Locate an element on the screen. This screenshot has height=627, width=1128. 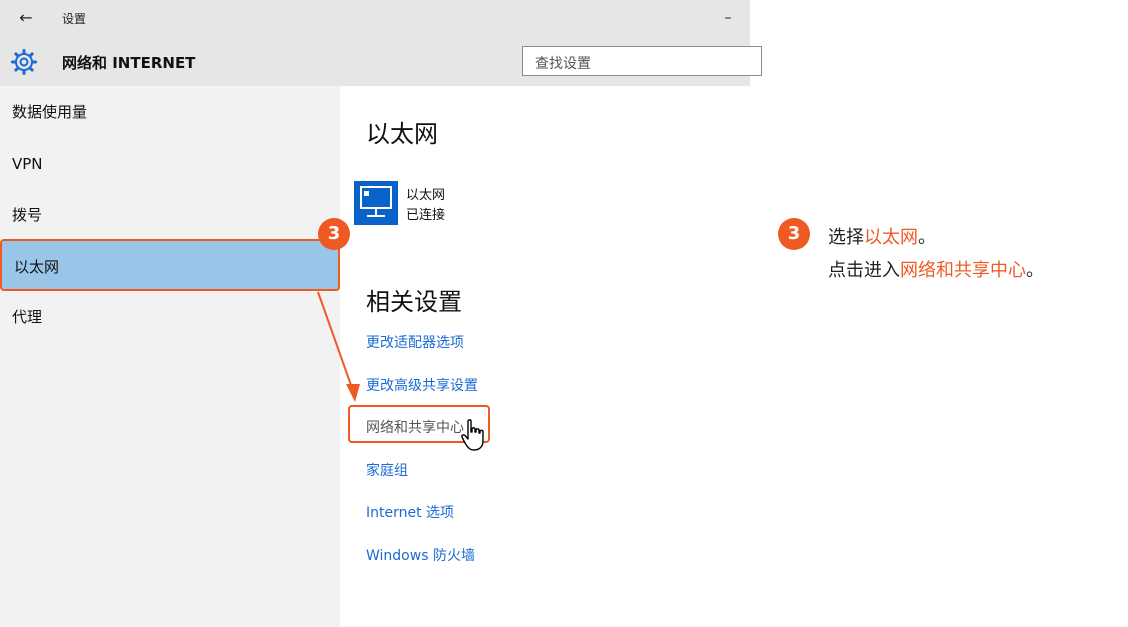
annotation-step-badge: 3 is located at coordinates (794, 234).